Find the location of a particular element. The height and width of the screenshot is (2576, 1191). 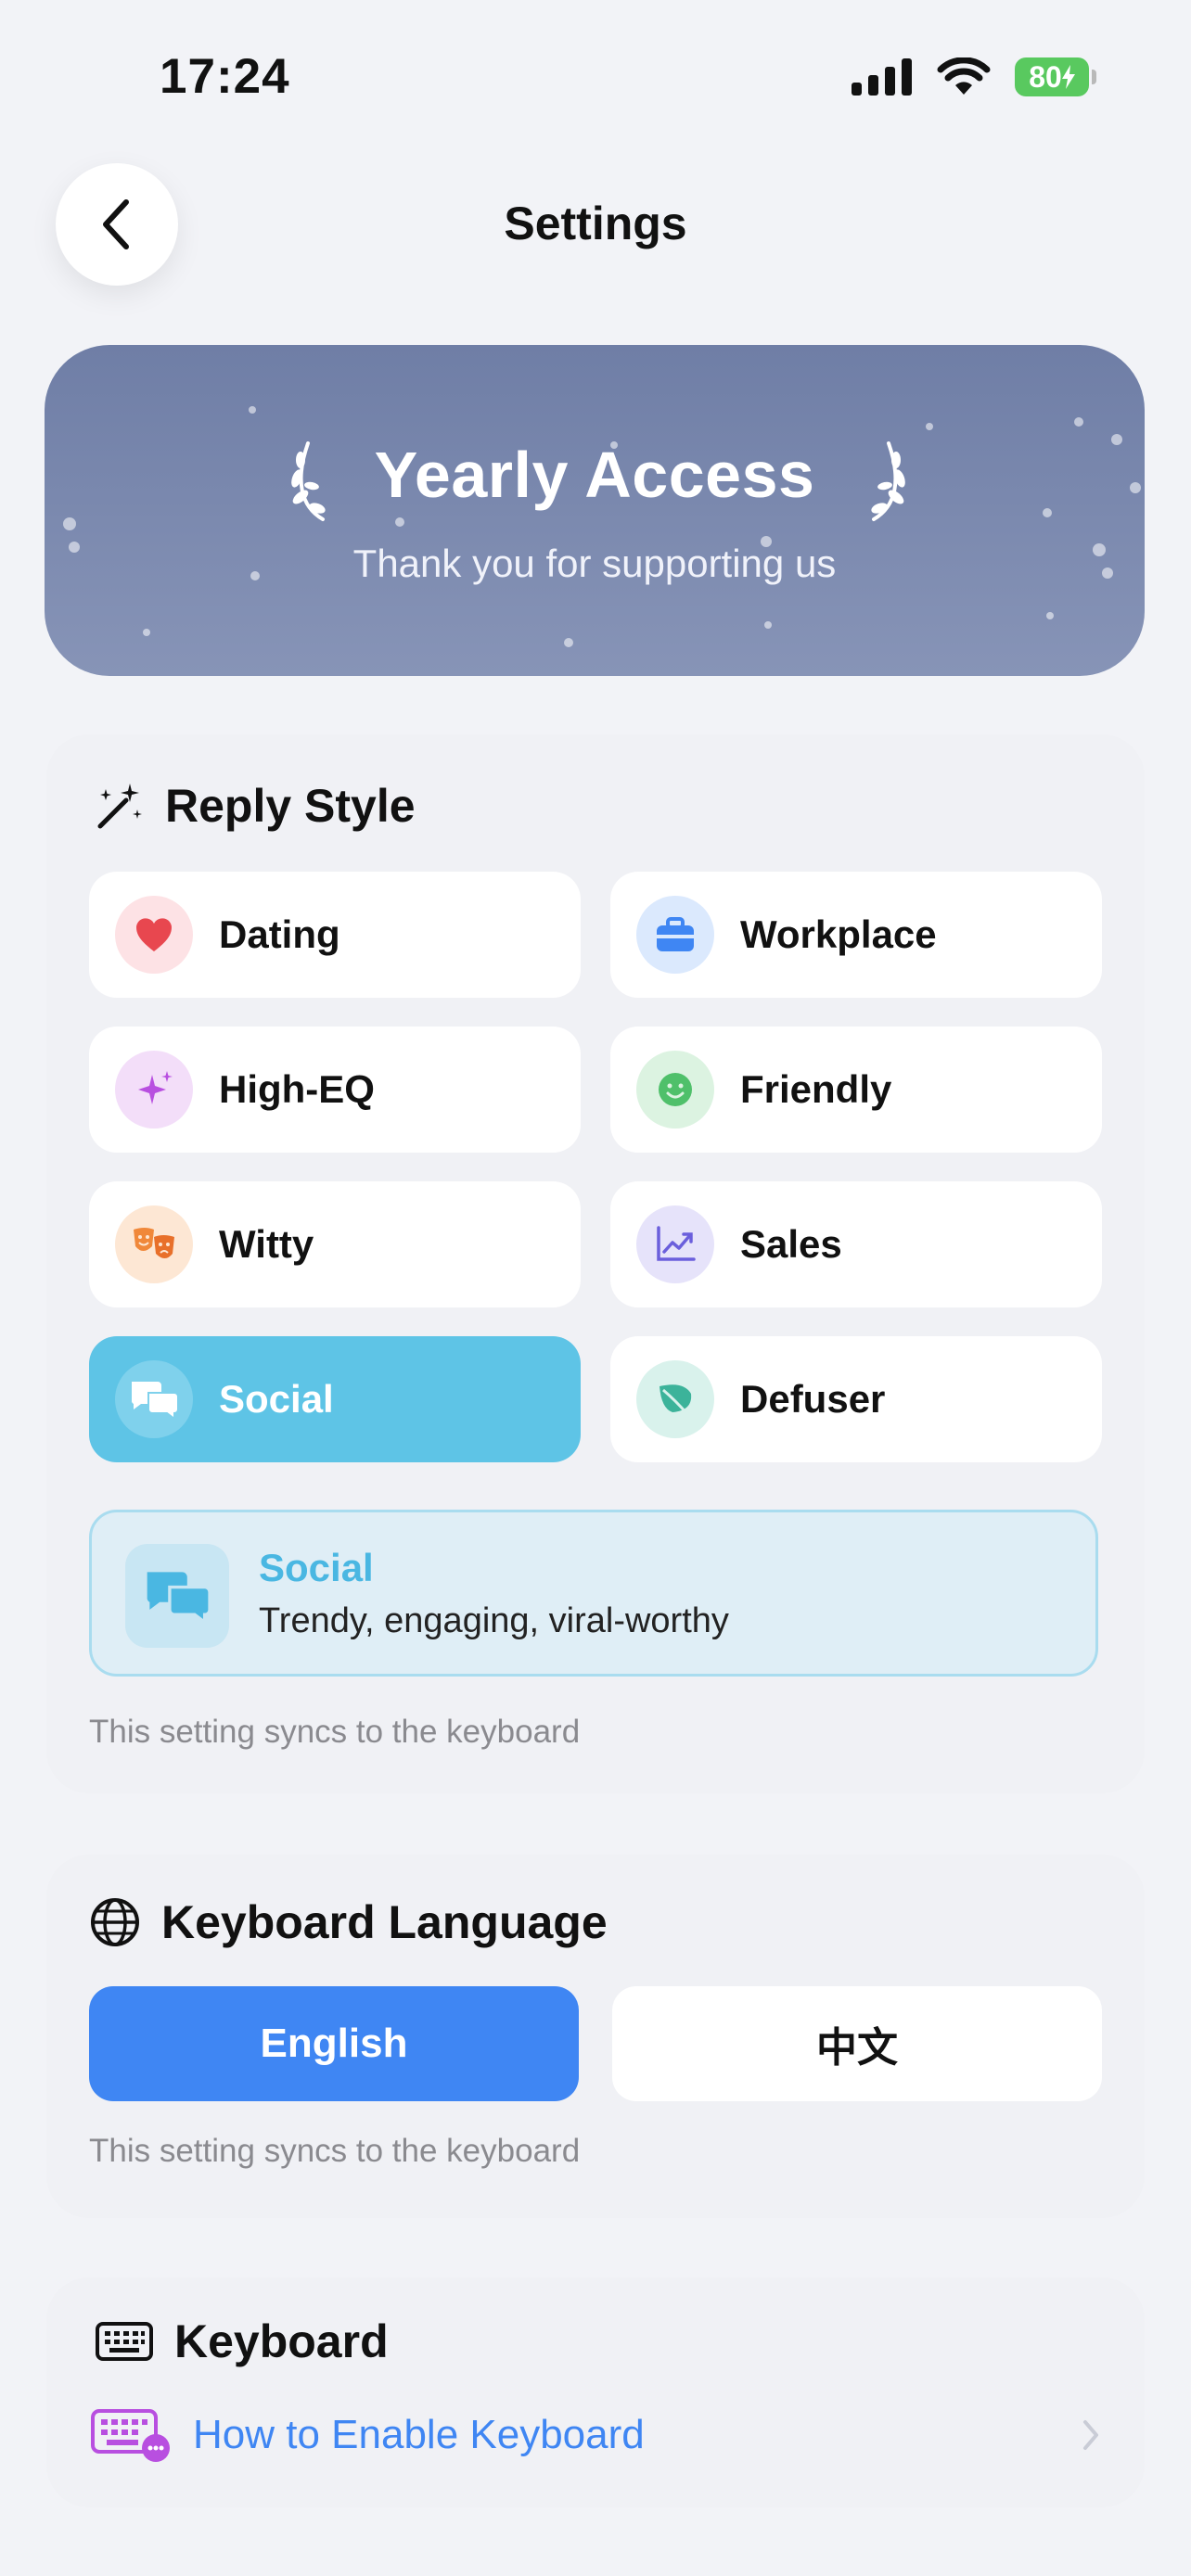

style-option-social: Social is located at coordinates (335, 1399).